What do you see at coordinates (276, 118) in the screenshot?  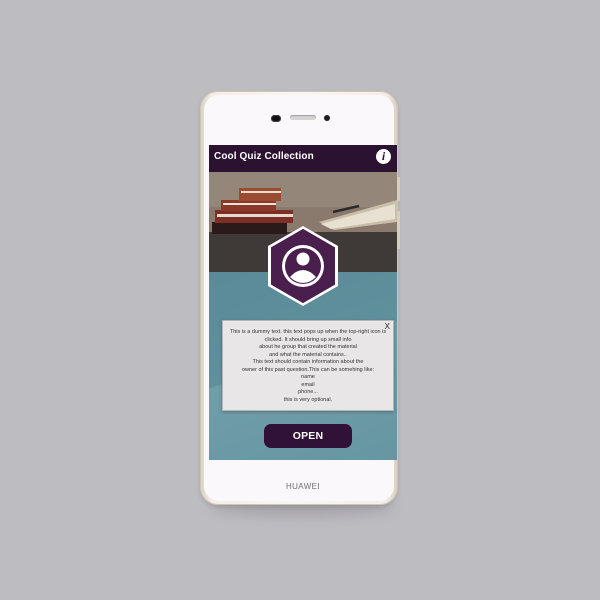 I see `front-camera-icon` at bounding box center [276, 118].